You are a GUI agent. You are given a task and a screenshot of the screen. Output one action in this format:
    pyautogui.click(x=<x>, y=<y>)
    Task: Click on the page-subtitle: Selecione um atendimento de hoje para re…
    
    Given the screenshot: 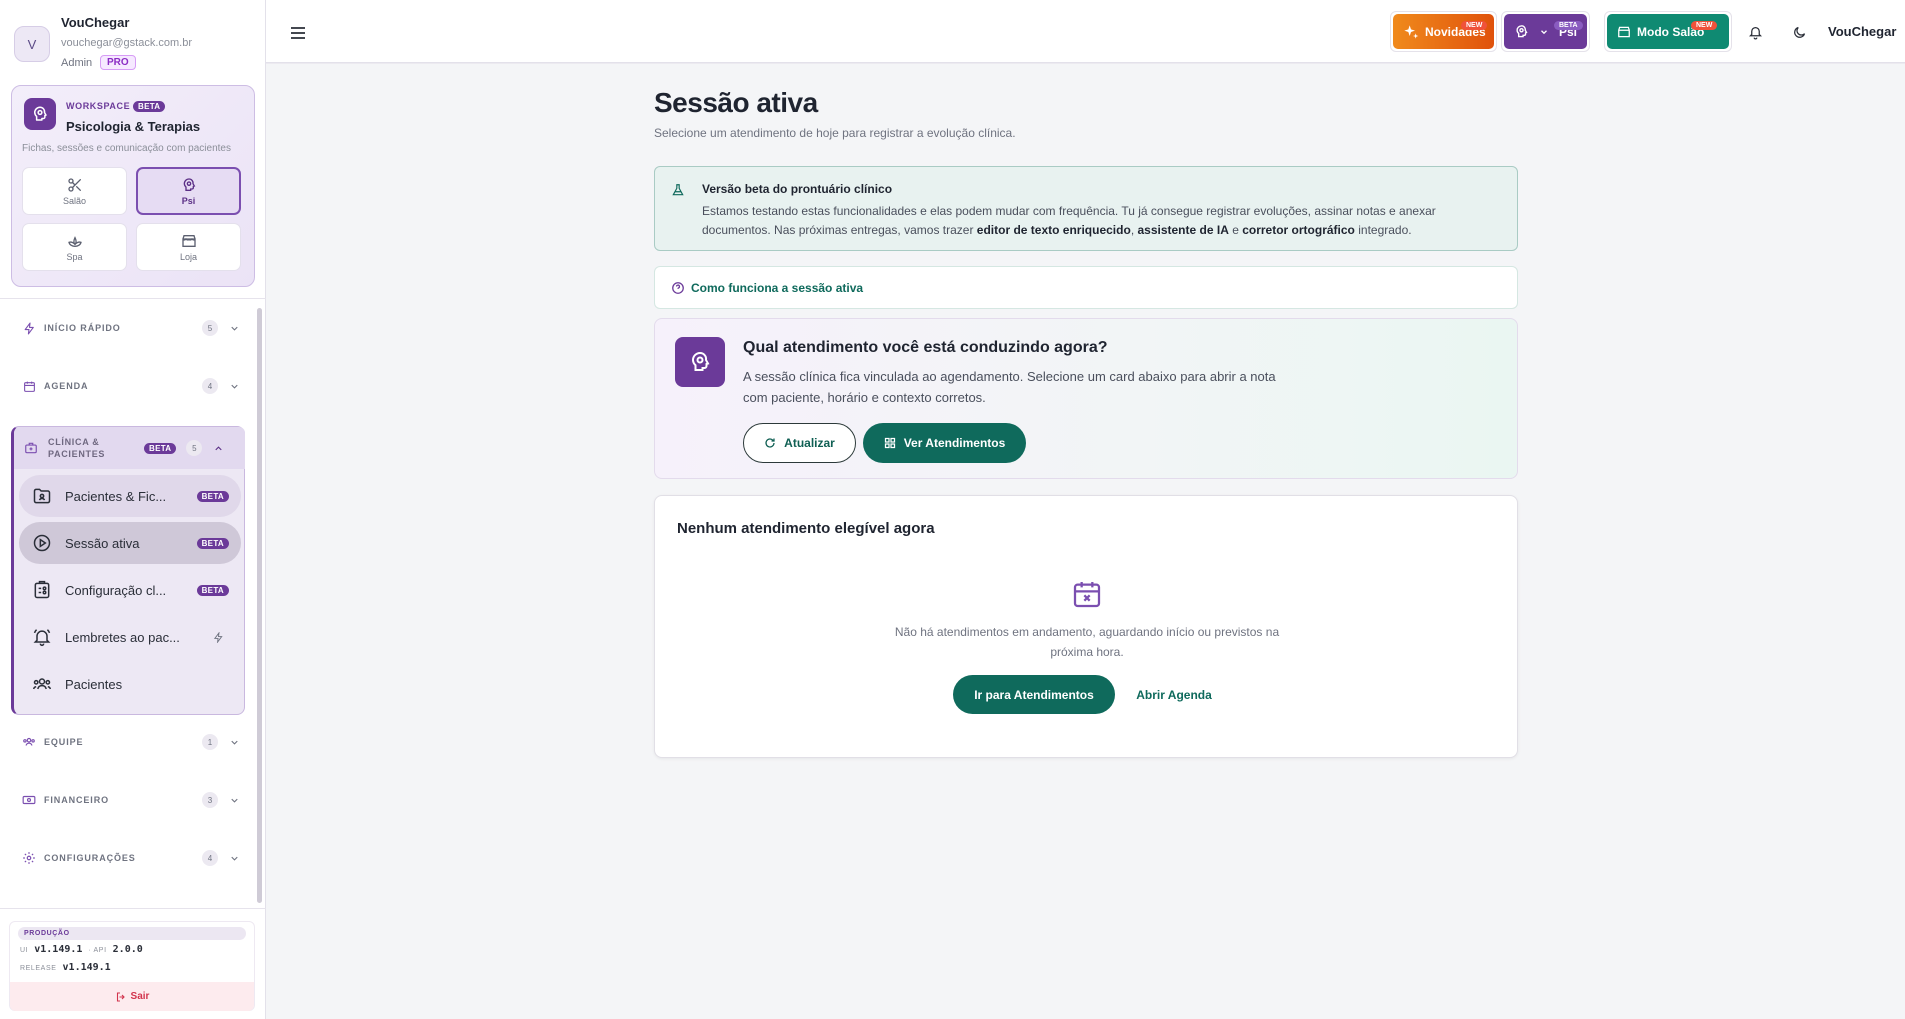 What is the action you would take?
    pyautogui.click(x=835, y=133)
    